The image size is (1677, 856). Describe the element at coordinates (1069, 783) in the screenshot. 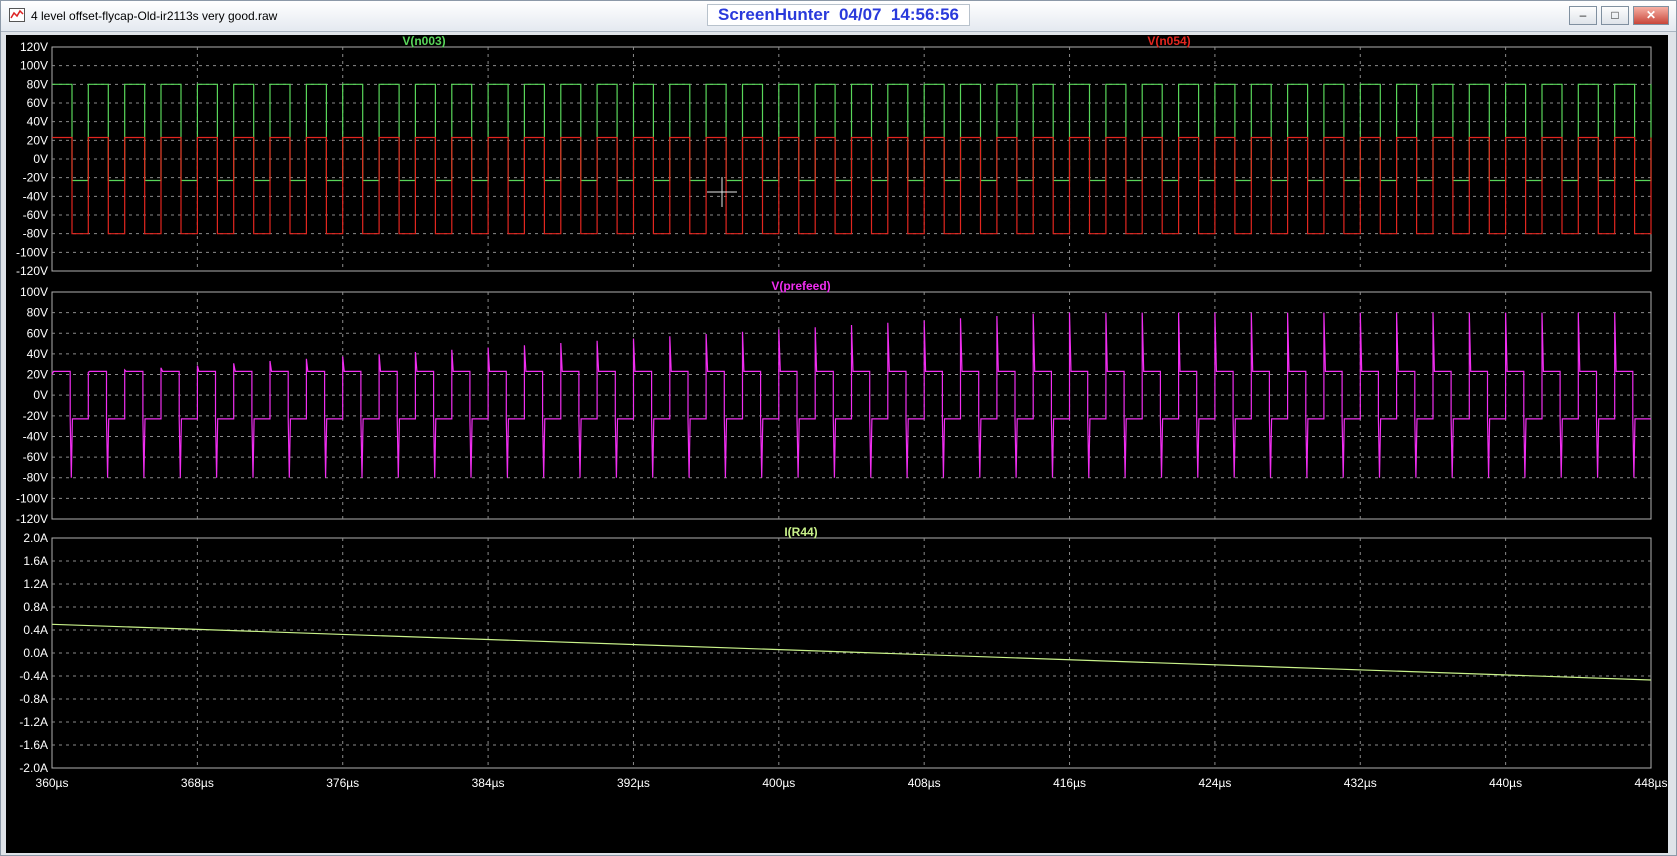

I see `x-tick-label: 416µs` at that location.